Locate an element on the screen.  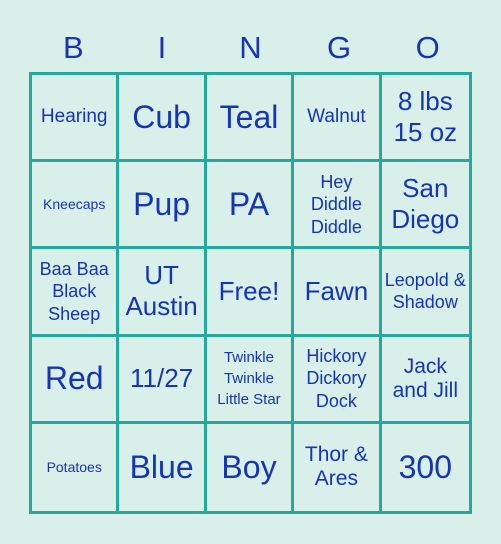
bingo-cell: Twinkle Twinkle Little Star is located at coordinates (250, 380).